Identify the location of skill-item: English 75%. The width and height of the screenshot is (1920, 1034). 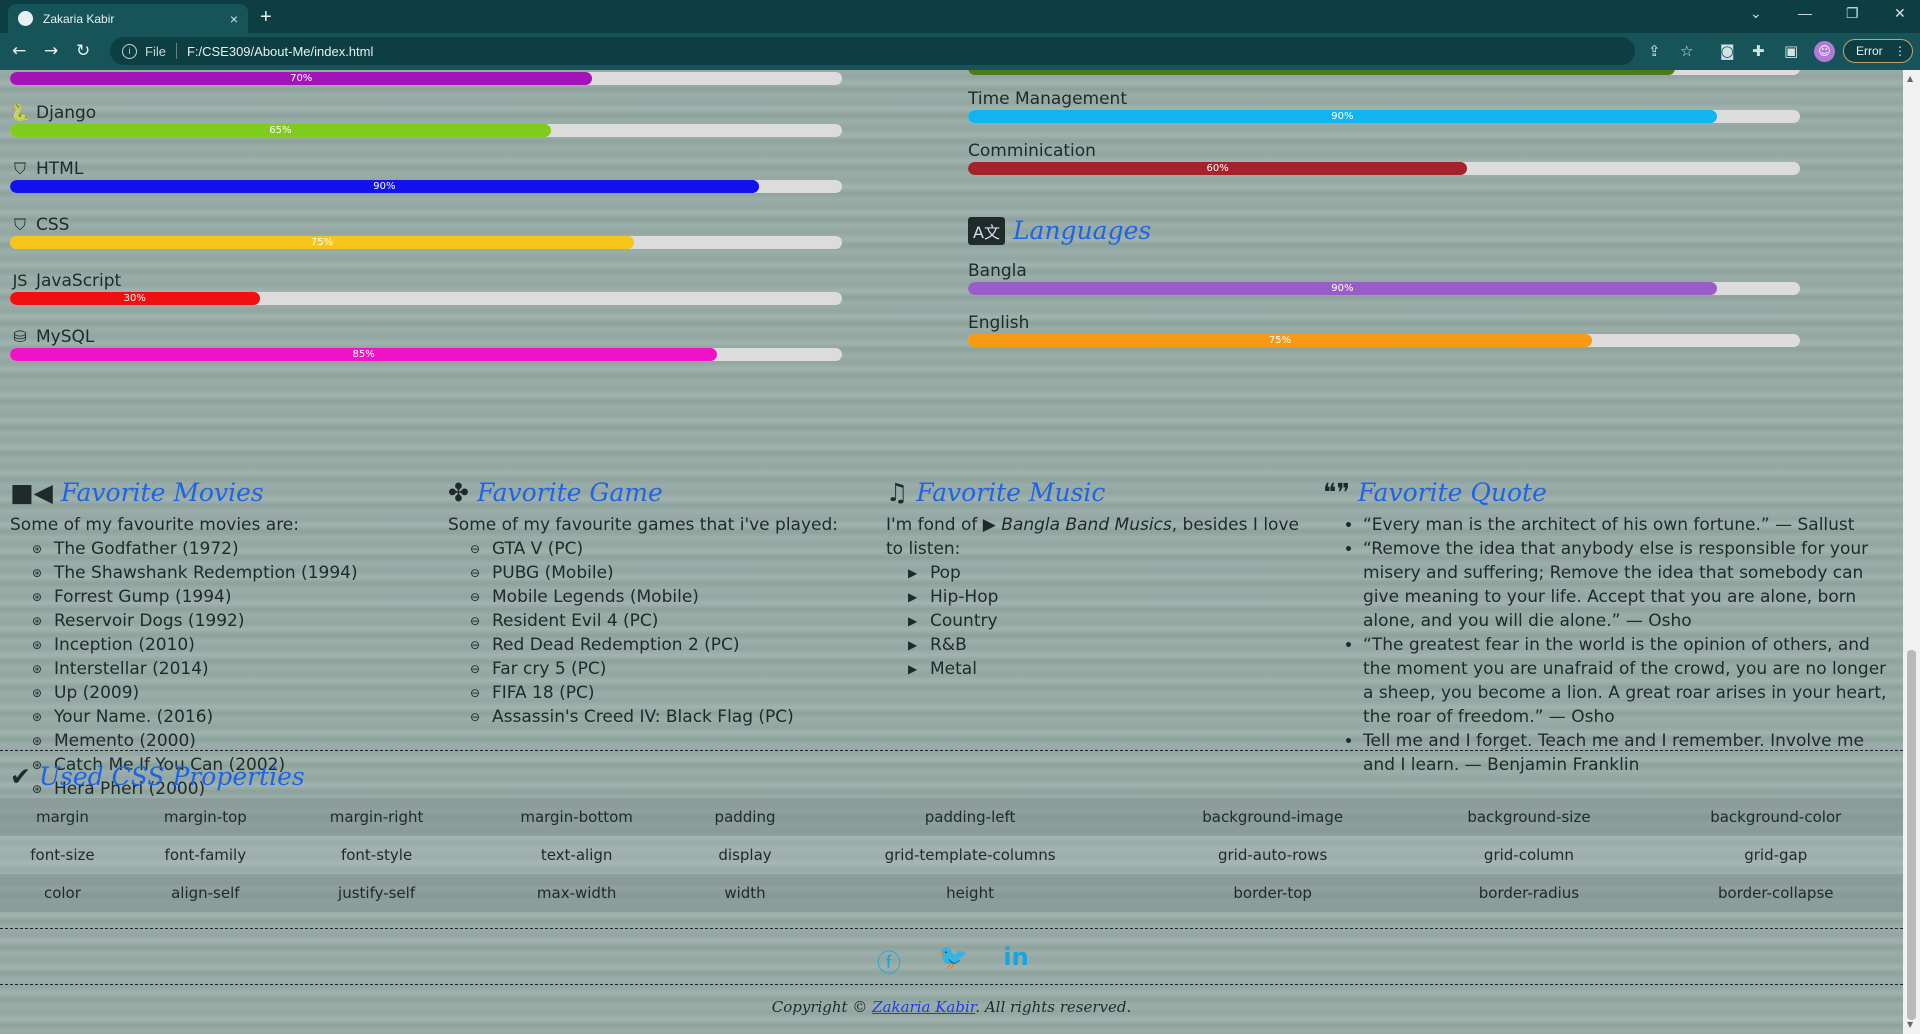
(1384, 329).